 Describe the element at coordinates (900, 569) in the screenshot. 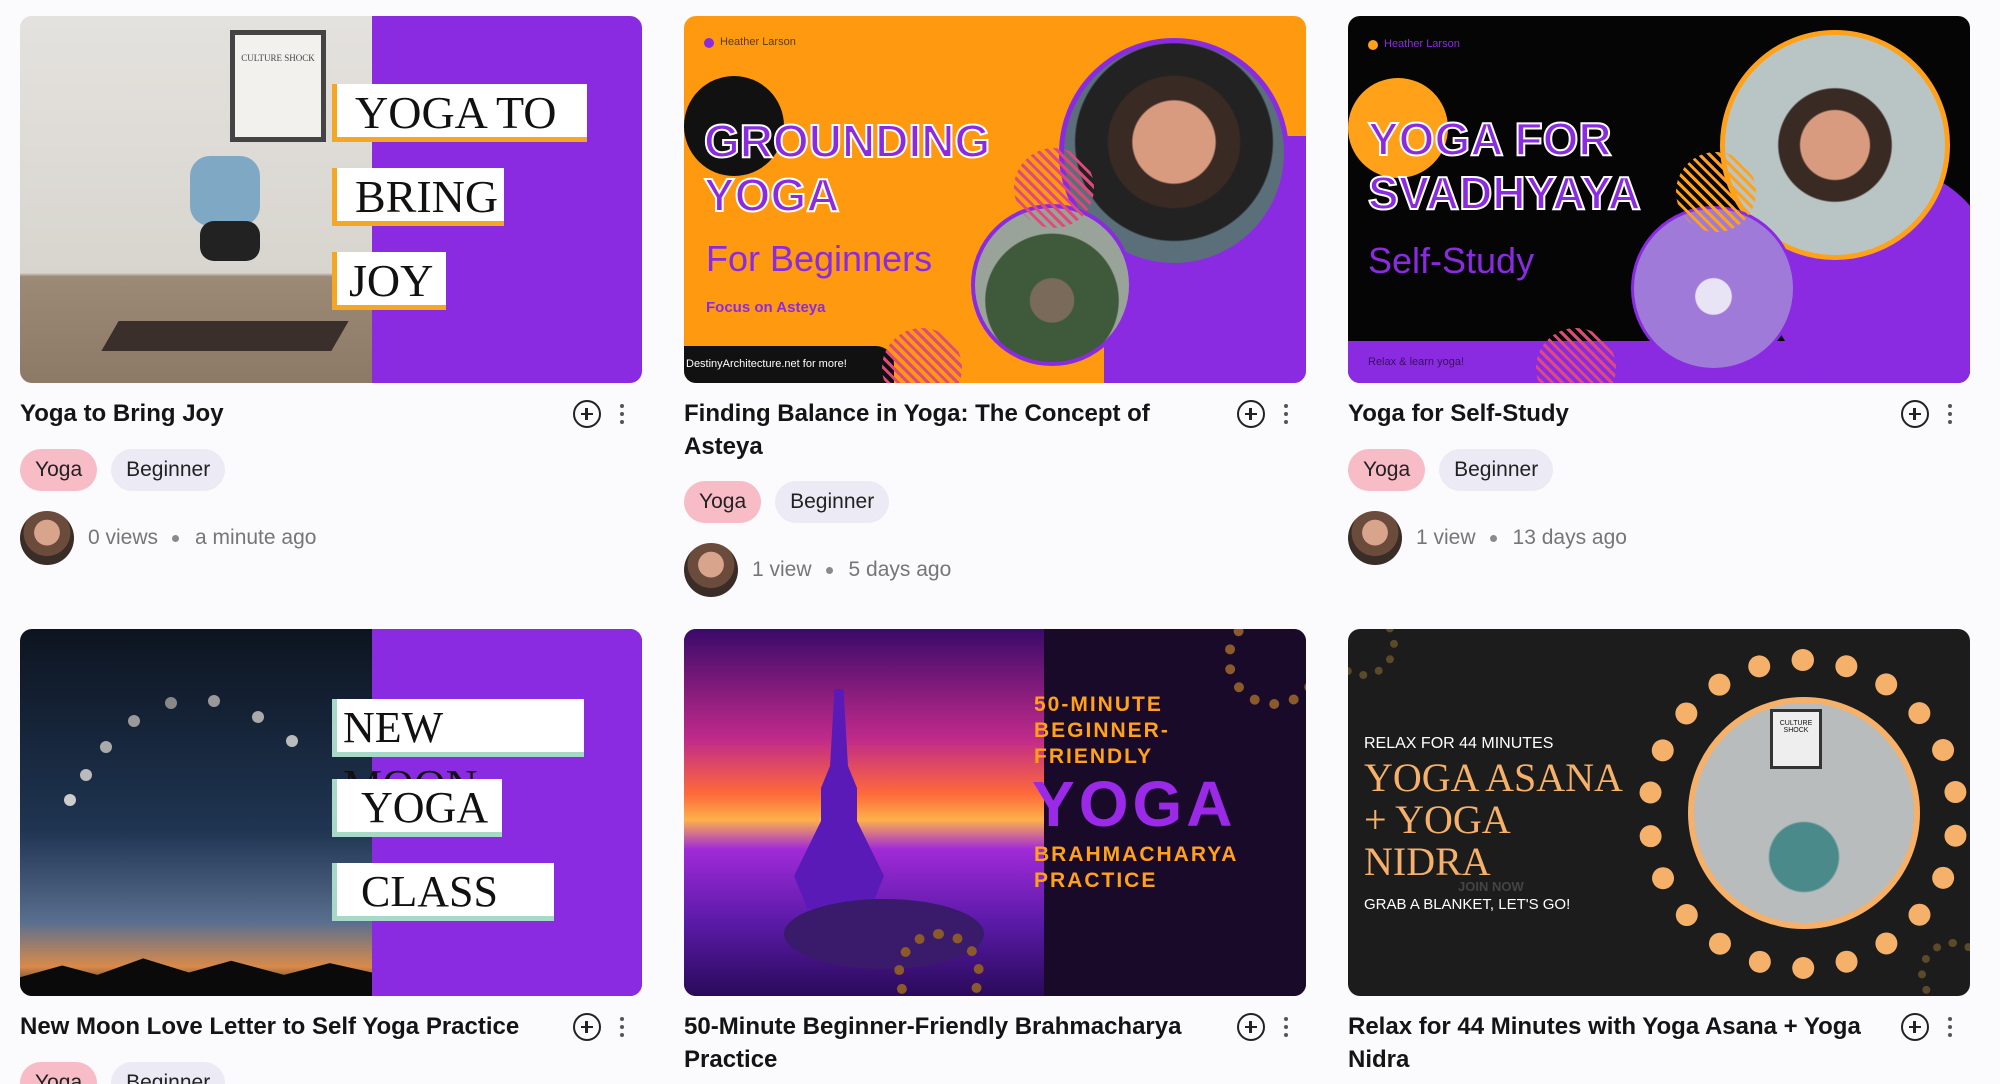

I see `upload-age: 5 days ago` at that location.